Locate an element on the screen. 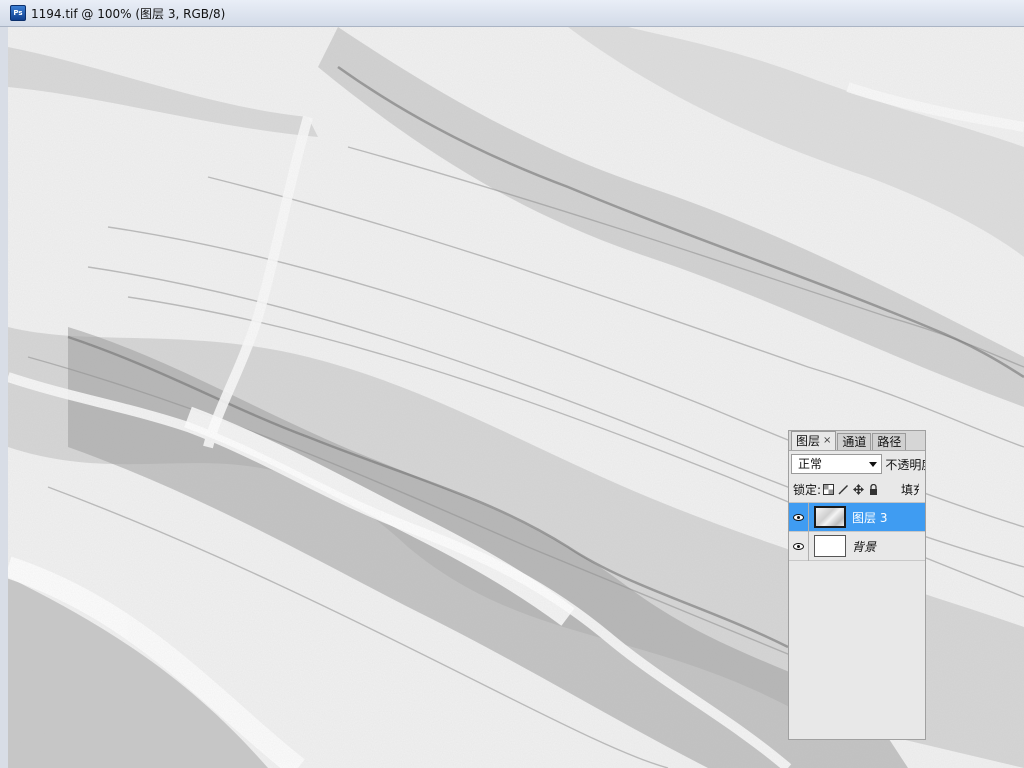 The height and width of the screenshot is (768, 1024). tab-layers-label: 图层 is located at coordinates (808, 441).